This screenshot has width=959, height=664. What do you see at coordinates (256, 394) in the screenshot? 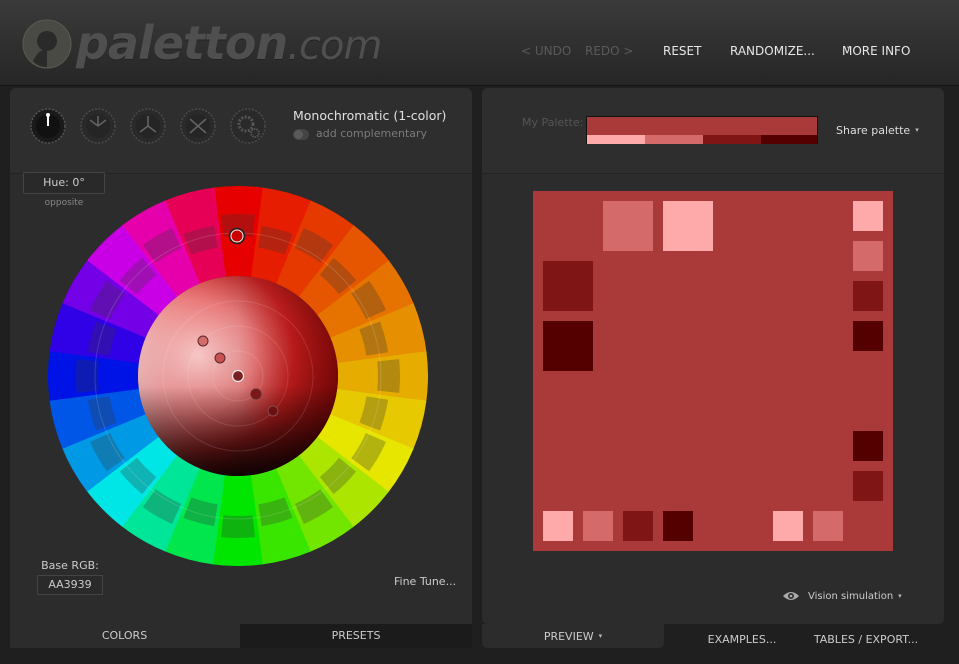
I see `shade-dot-dark` at bounding box center [256, 394].